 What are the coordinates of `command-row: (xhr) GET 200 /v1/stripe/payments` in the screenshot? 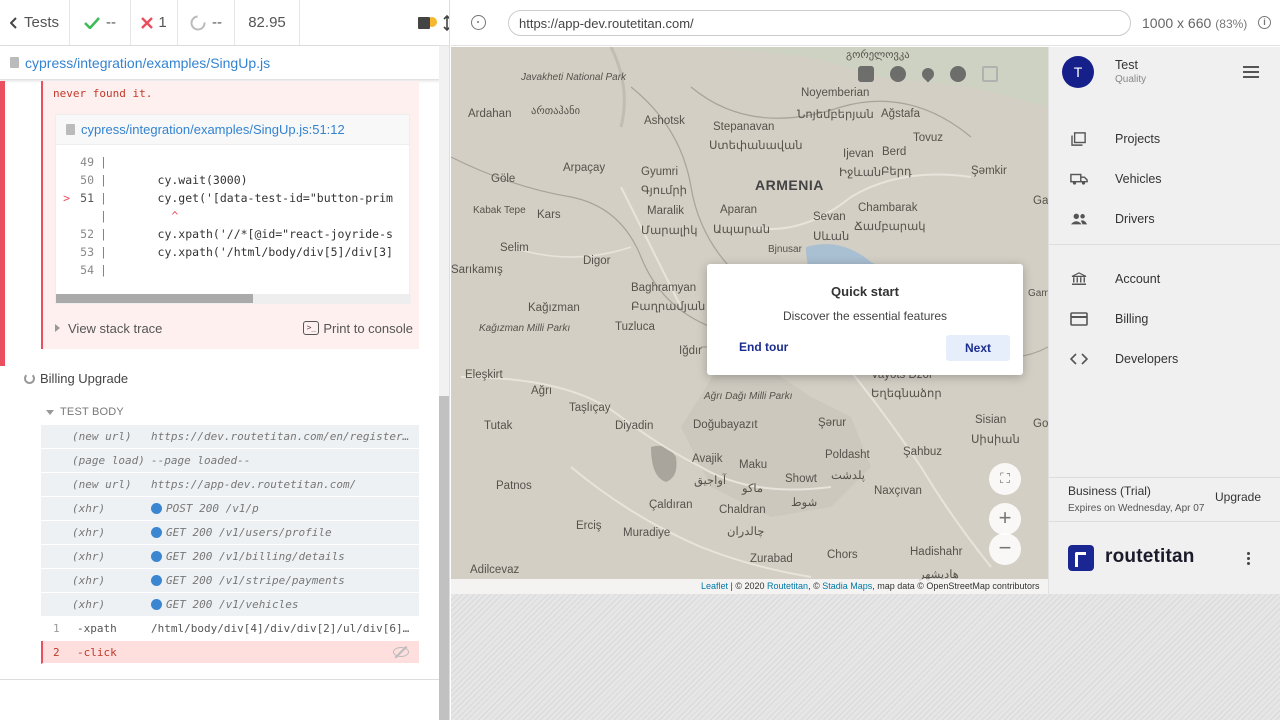 It's located at (230, 581).